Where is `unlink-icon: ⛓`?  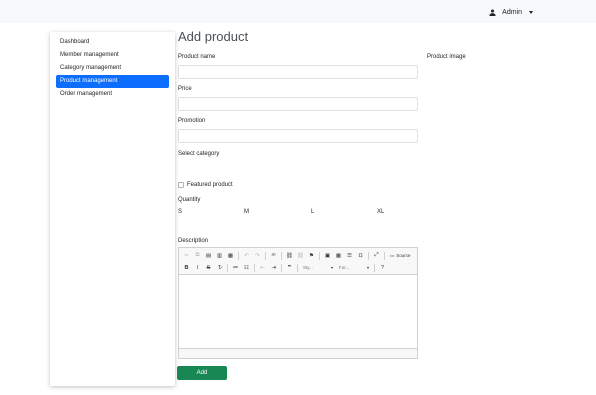 unlink-icon: ⛓ is located at coordinates (300, 255).